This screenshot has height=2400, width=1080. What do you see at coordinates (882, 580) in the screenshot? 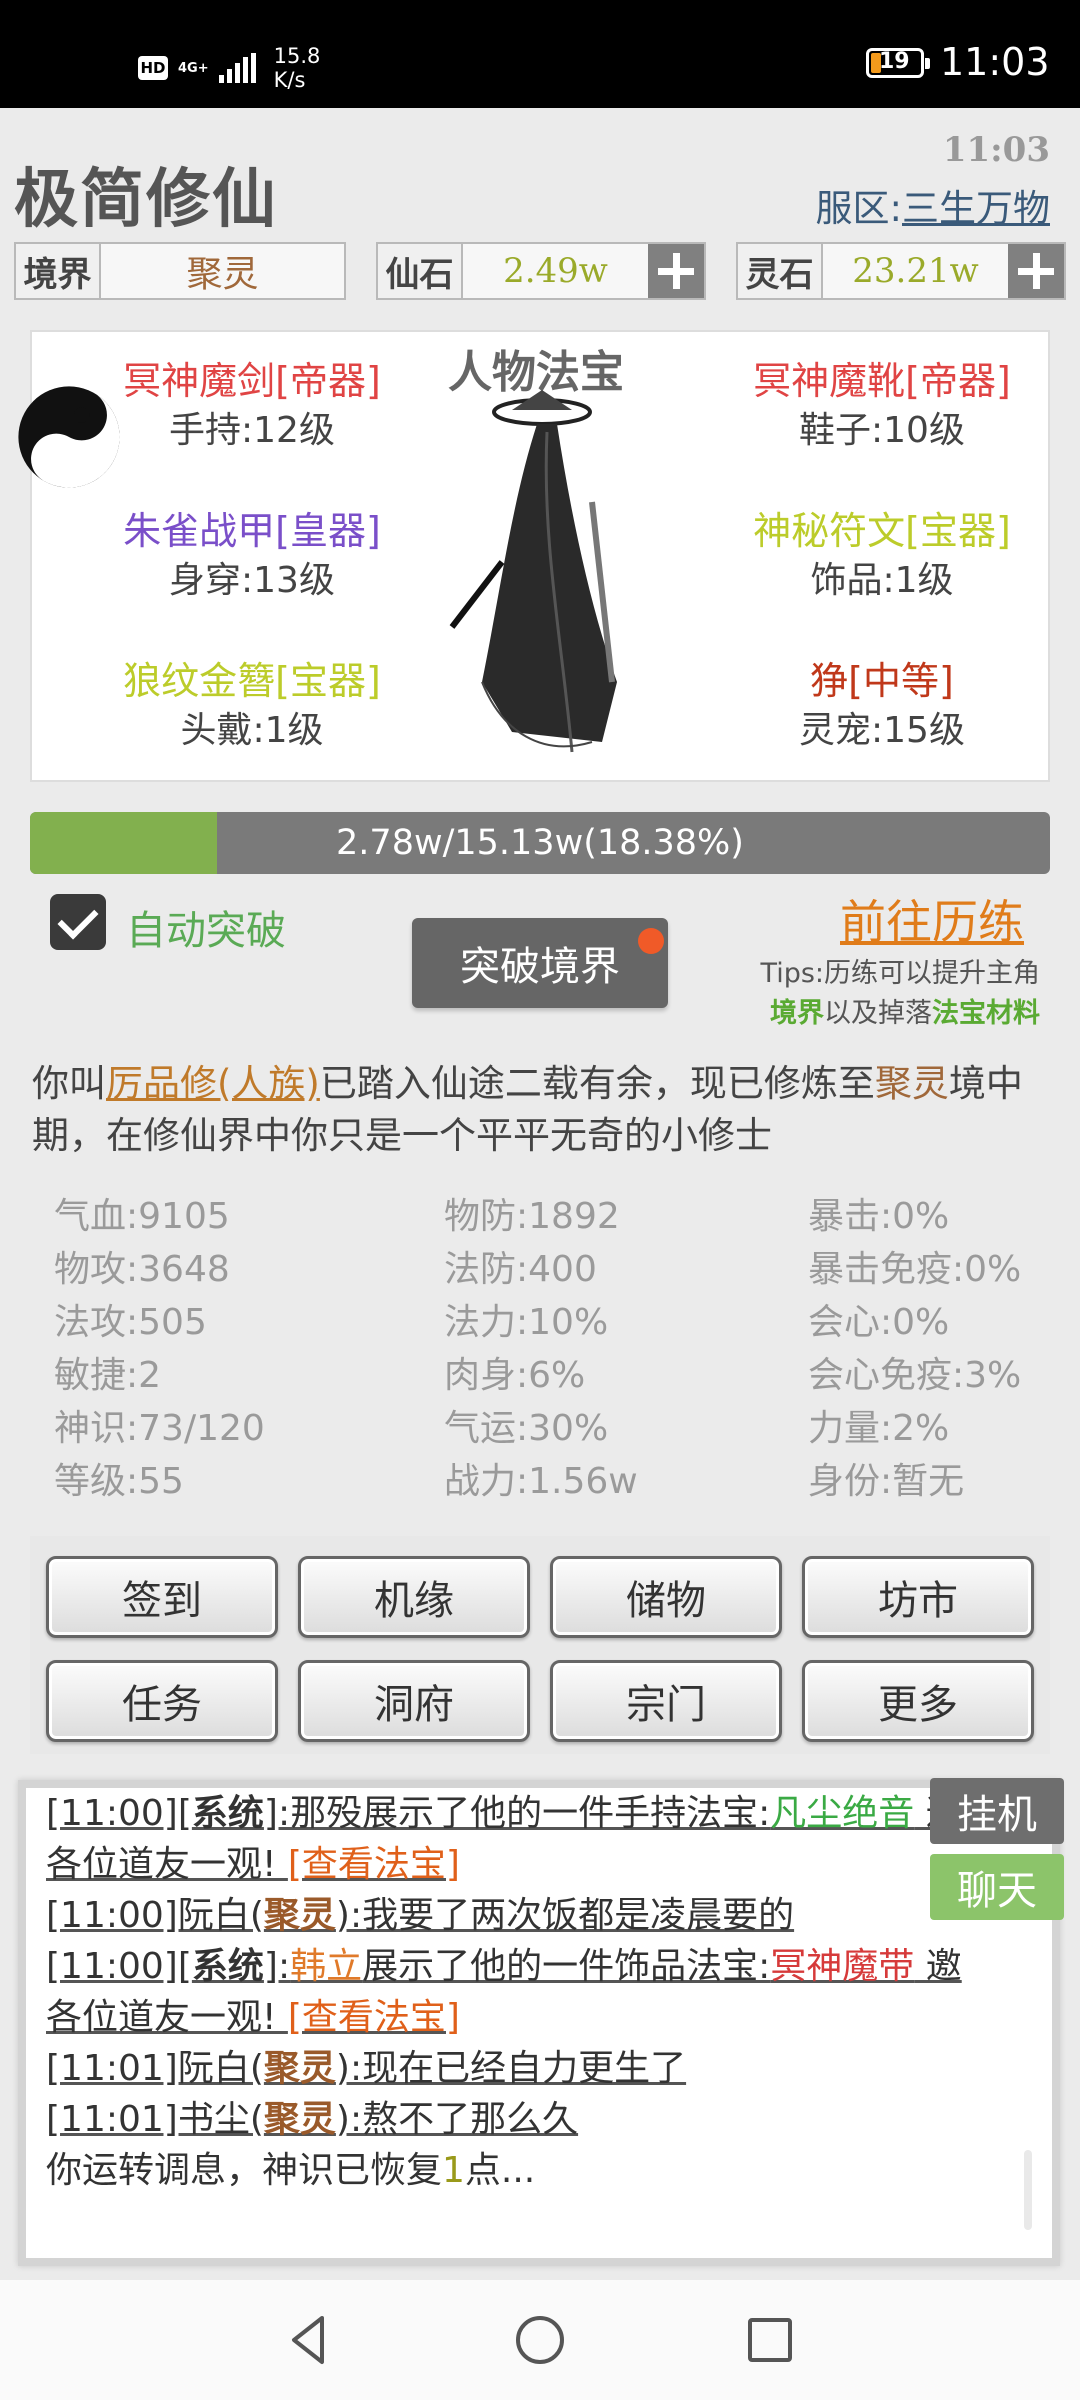
I see `equip-slot-level: 饰品:1级` at bounding box center [882, 580].